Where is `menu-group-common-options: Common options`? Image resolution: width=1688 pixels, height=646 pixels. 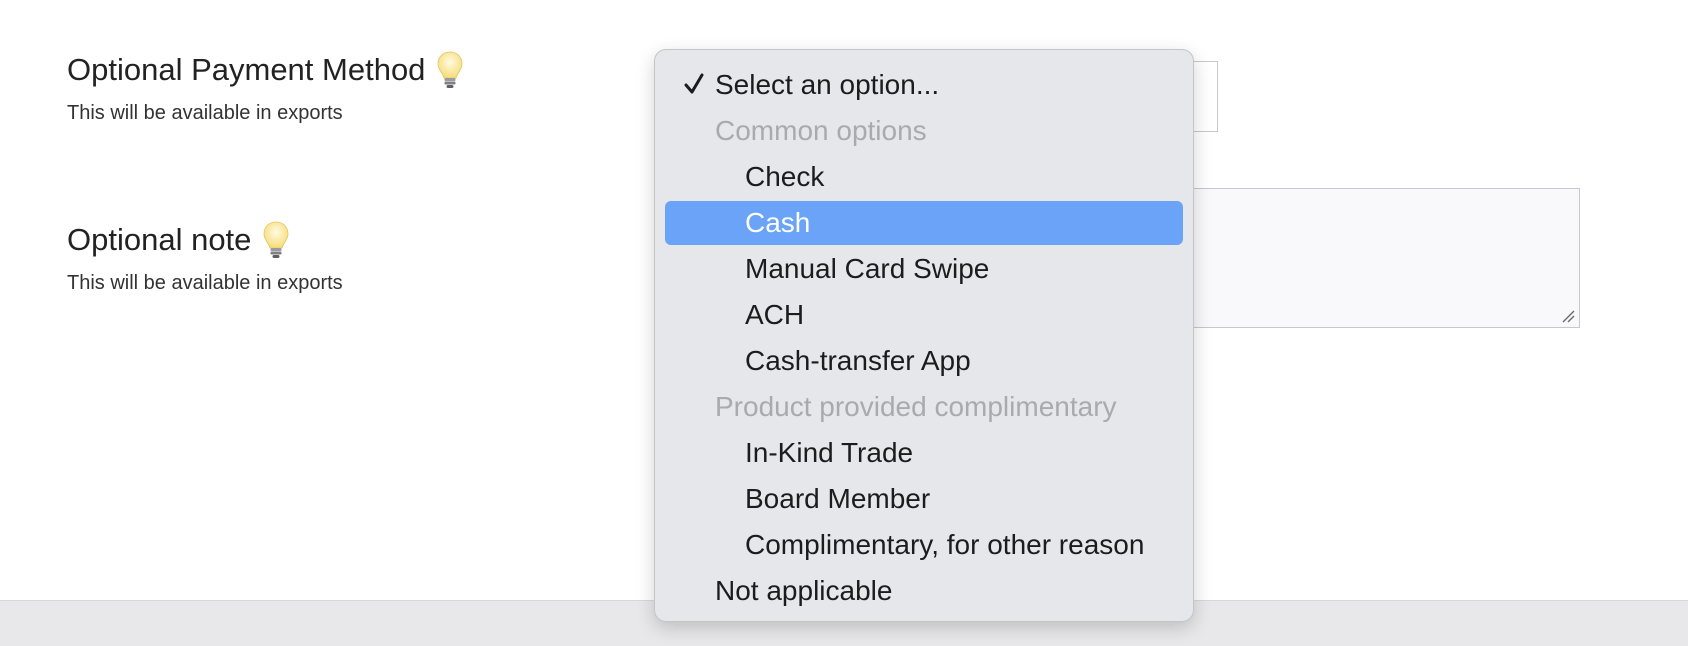
menu-group-common-options: Common options is located at coordinates (924, 131).